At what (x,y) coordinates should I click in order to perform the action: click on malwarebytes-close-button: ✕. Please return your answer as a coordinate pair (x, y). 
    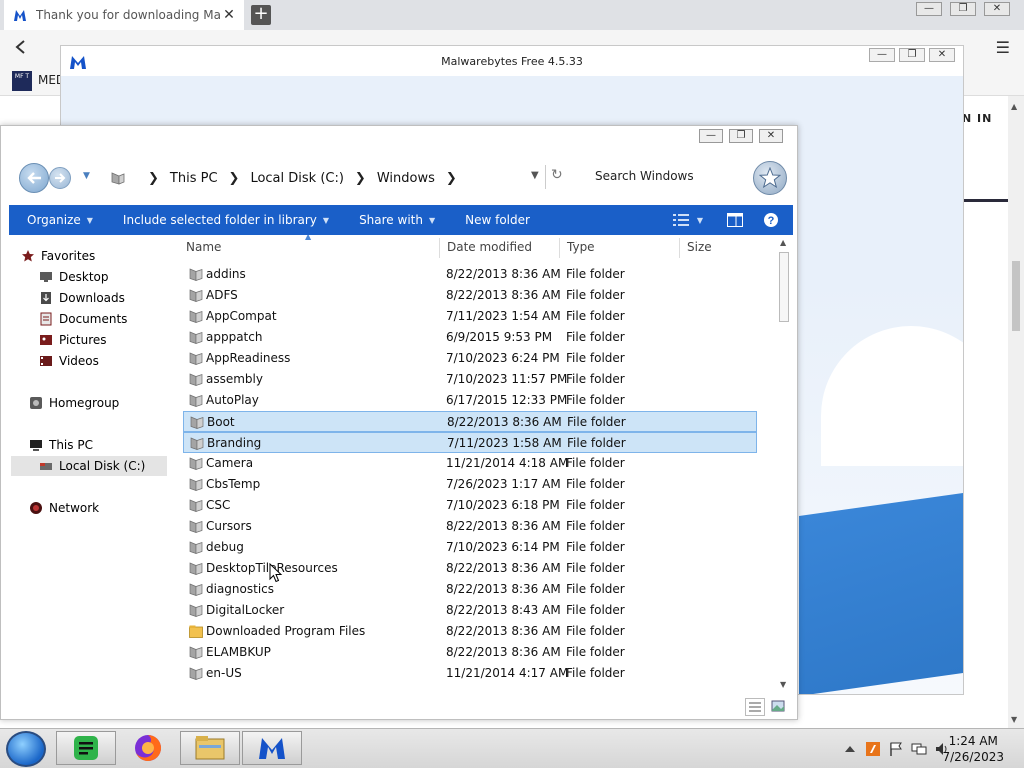
    Looking at the image, I should click on (942, 55).